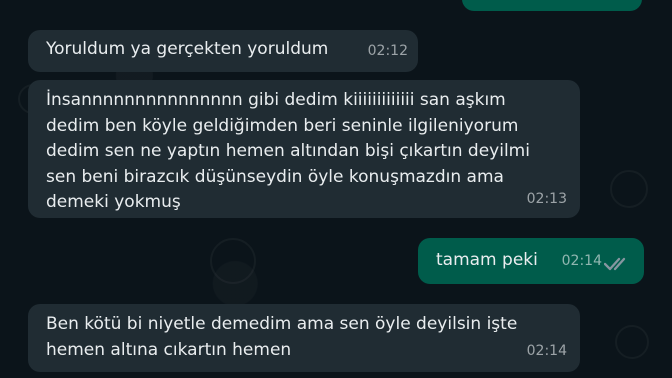  What do you see at coordinates (615, 264) in the screenshot?
I see `double-check-icon` at bounding box center [615, 264].